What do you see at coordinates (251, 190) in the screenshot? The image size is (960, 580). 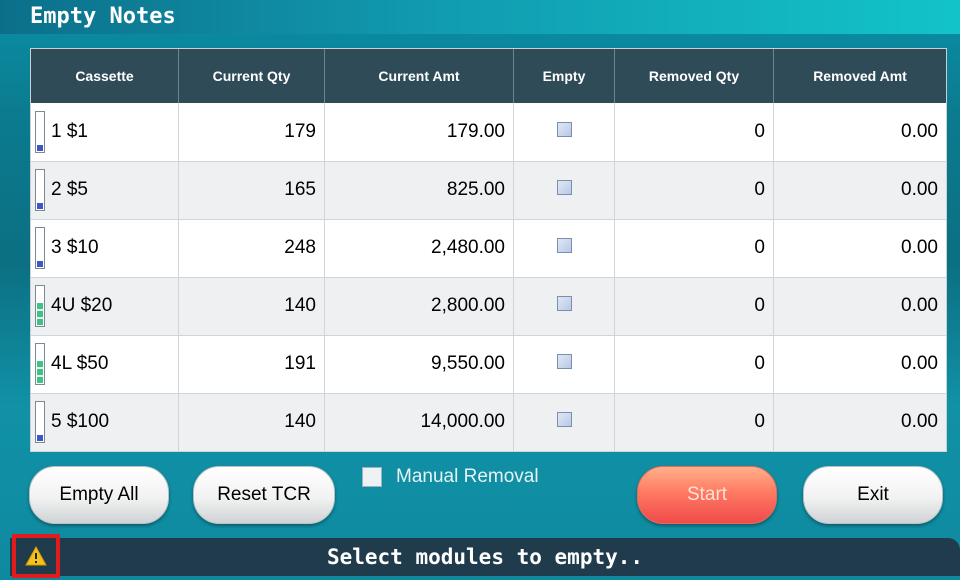 I see `current-qty-cell: 165` at bounding box center [251, 190].